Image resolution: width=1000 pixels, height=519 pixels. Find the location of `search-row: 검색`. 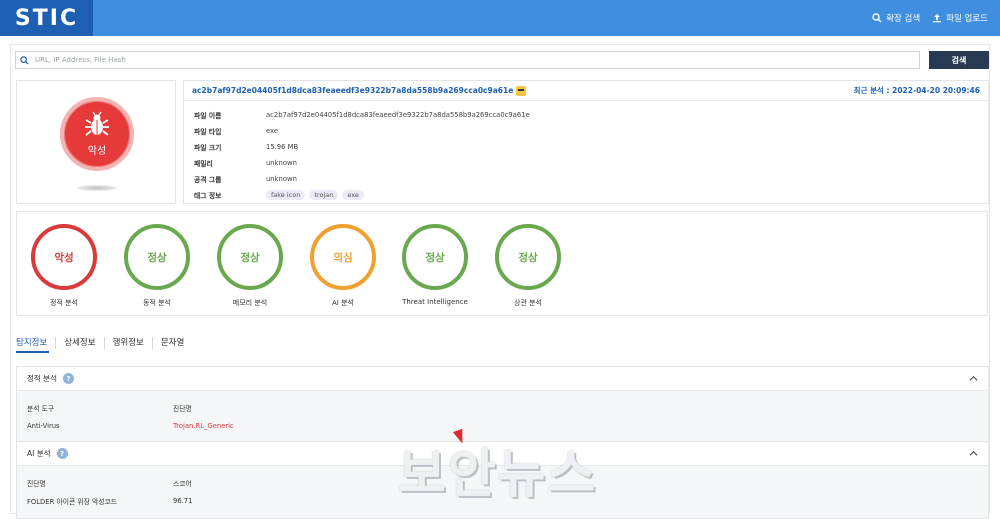

search-row: 검색 is located at coordinates (502, 60).